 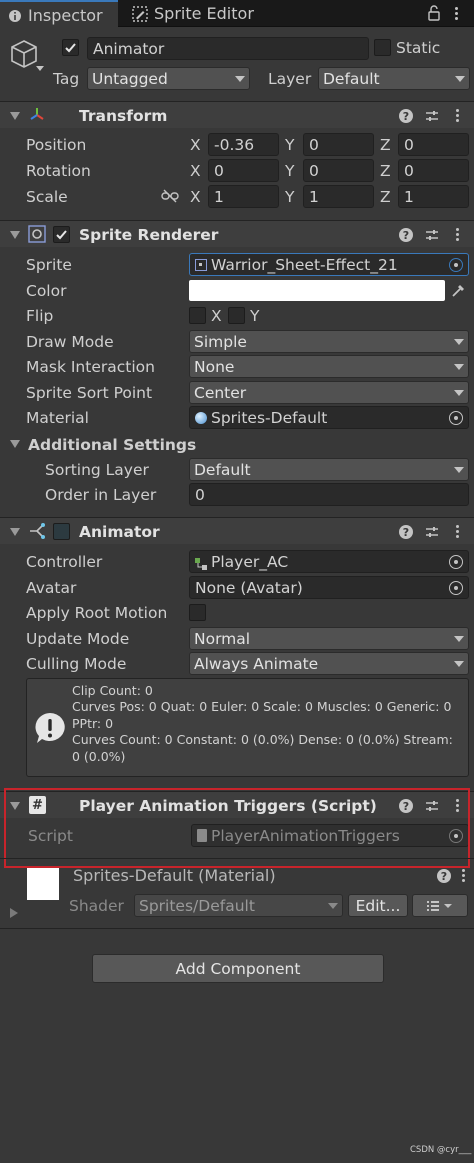 What do you see at coordinates (195, 171) in the screenshot?
I see `rotation-x-label: X` at bounding box center [195, 171].